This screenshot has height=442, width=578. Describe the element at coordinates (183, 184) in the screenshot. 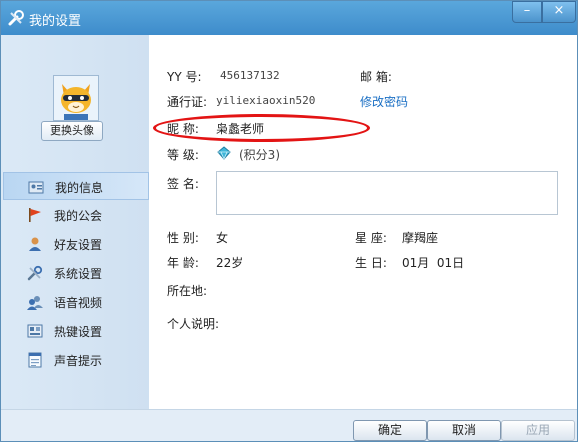

I see `signature-label: 签 名:` at that location.